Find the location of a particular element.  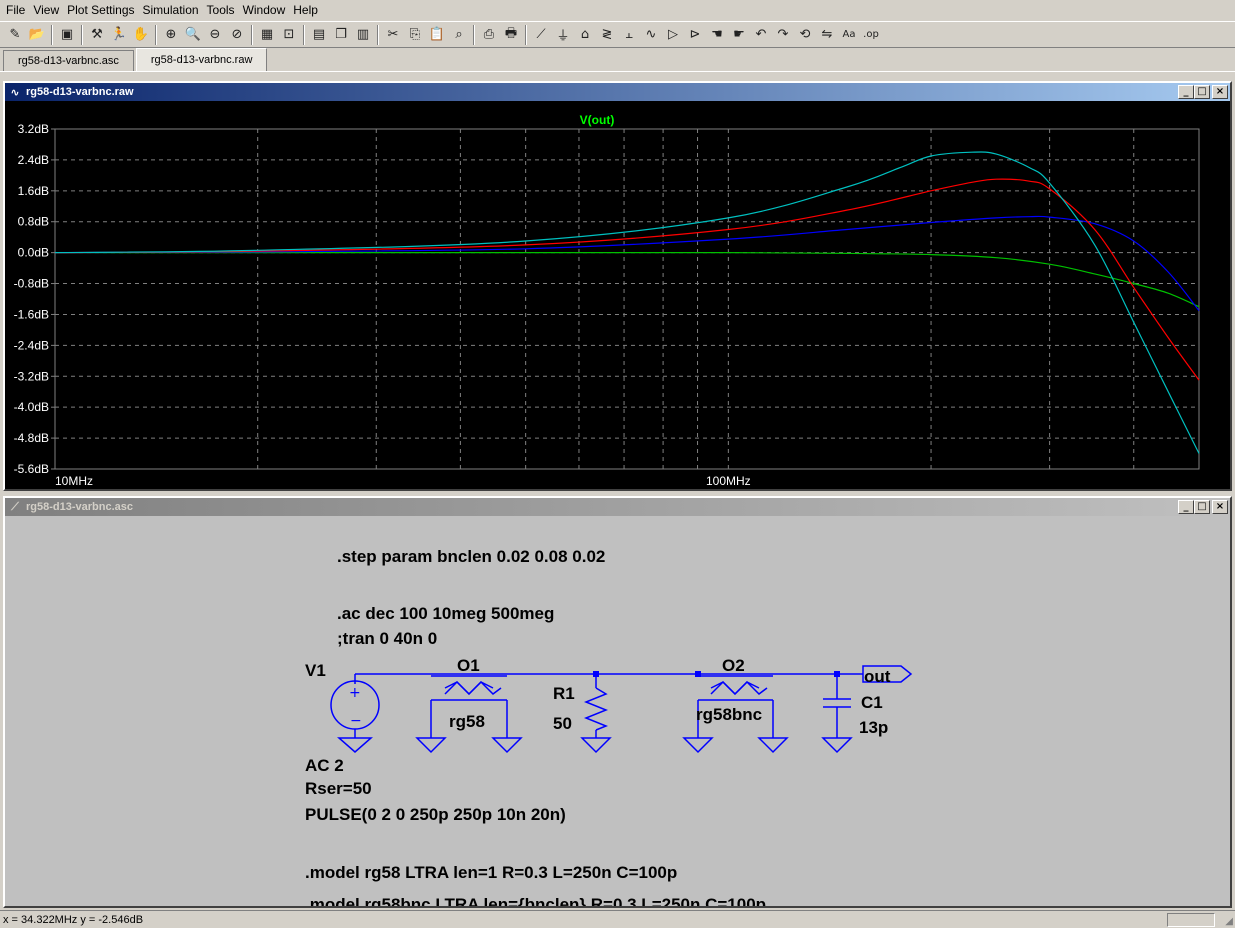

component-icon: ⊳ is located at coordinates (695, 35).